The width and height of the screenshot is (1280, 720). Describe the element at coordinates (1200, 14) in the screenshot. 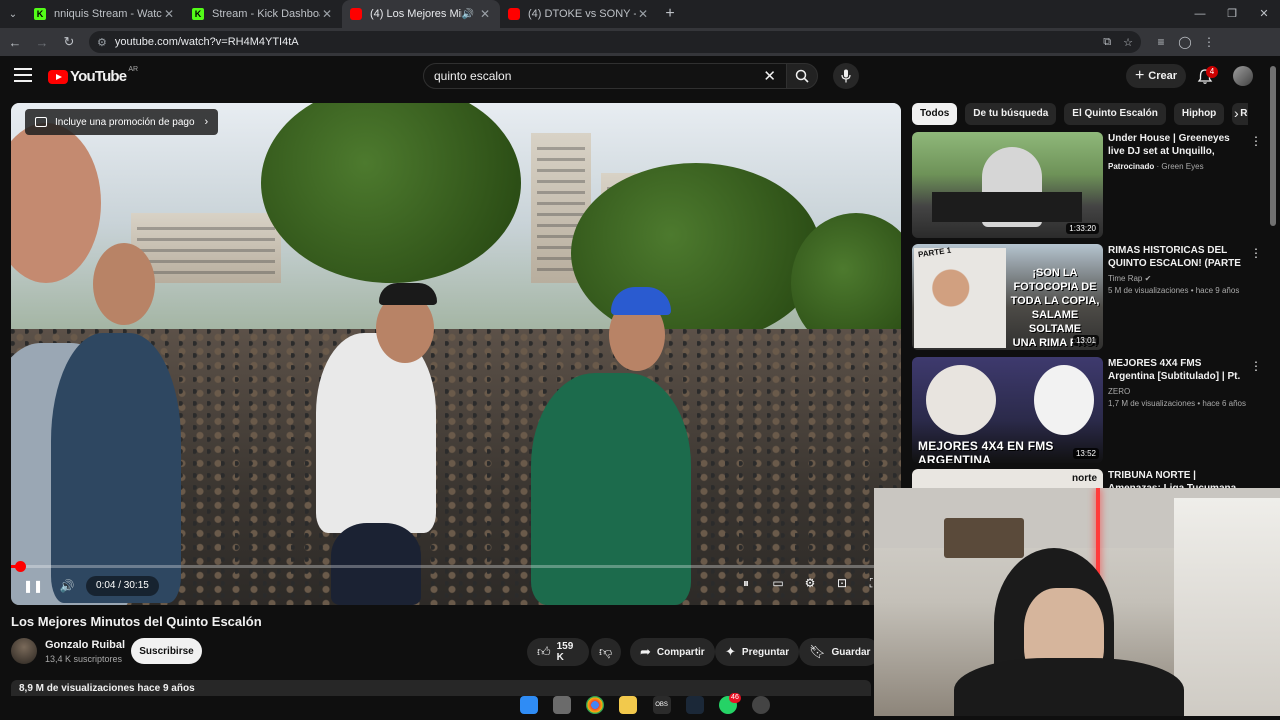

I see `minimize-icon: —` at that location.